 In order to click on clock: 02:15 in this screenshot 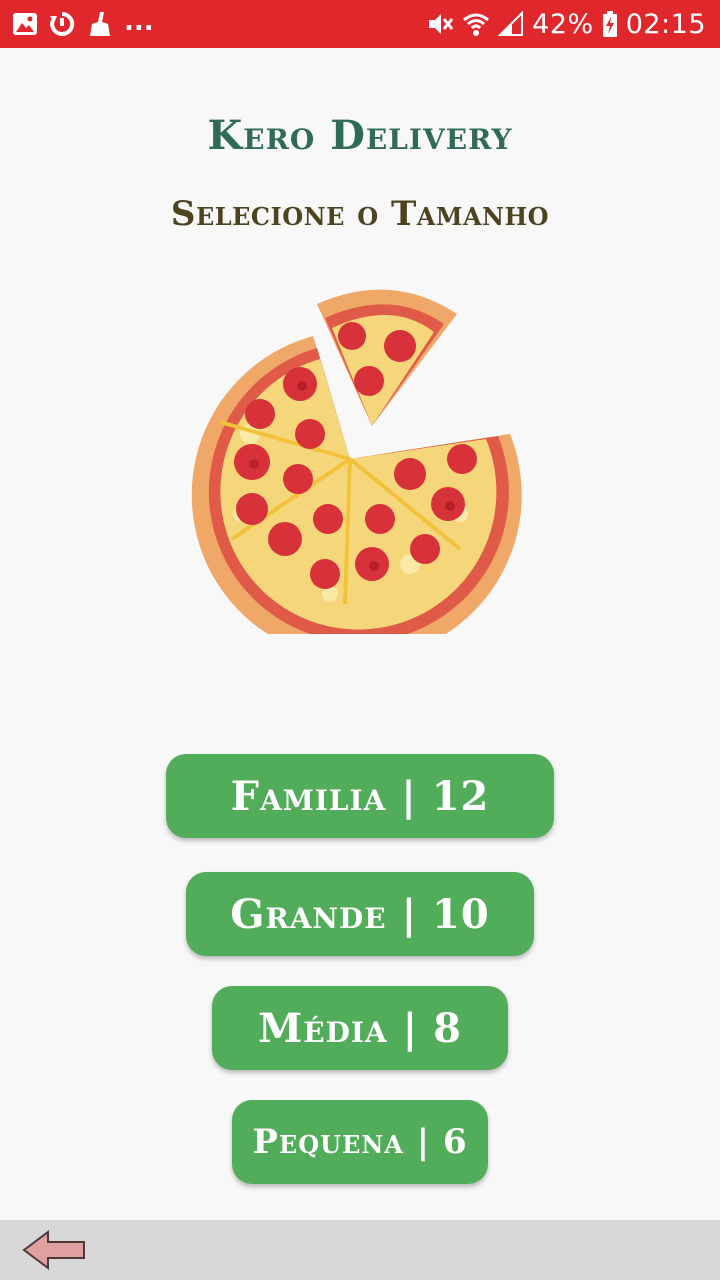, I will do `click(665, 24)`.